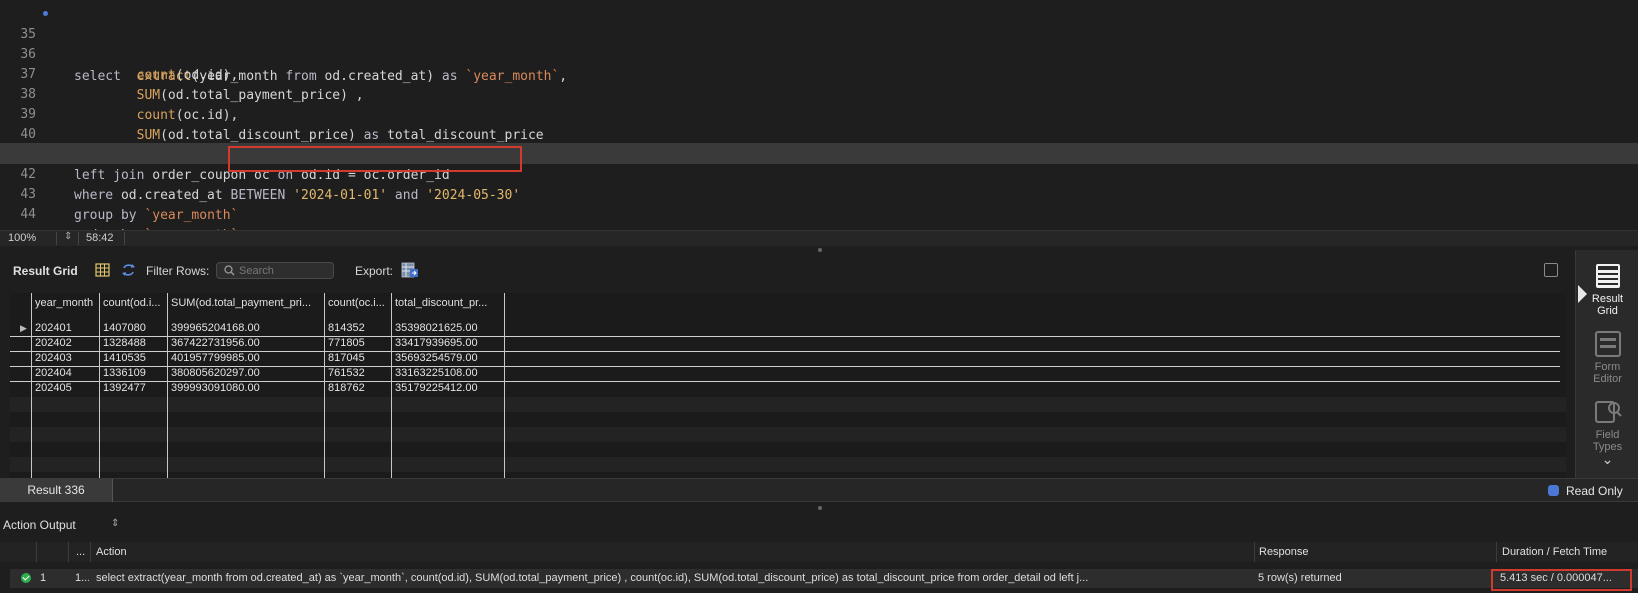 This screenshot has width=1638, height=593. I want to click on cursor-position: 58:42, so click(100, 238).